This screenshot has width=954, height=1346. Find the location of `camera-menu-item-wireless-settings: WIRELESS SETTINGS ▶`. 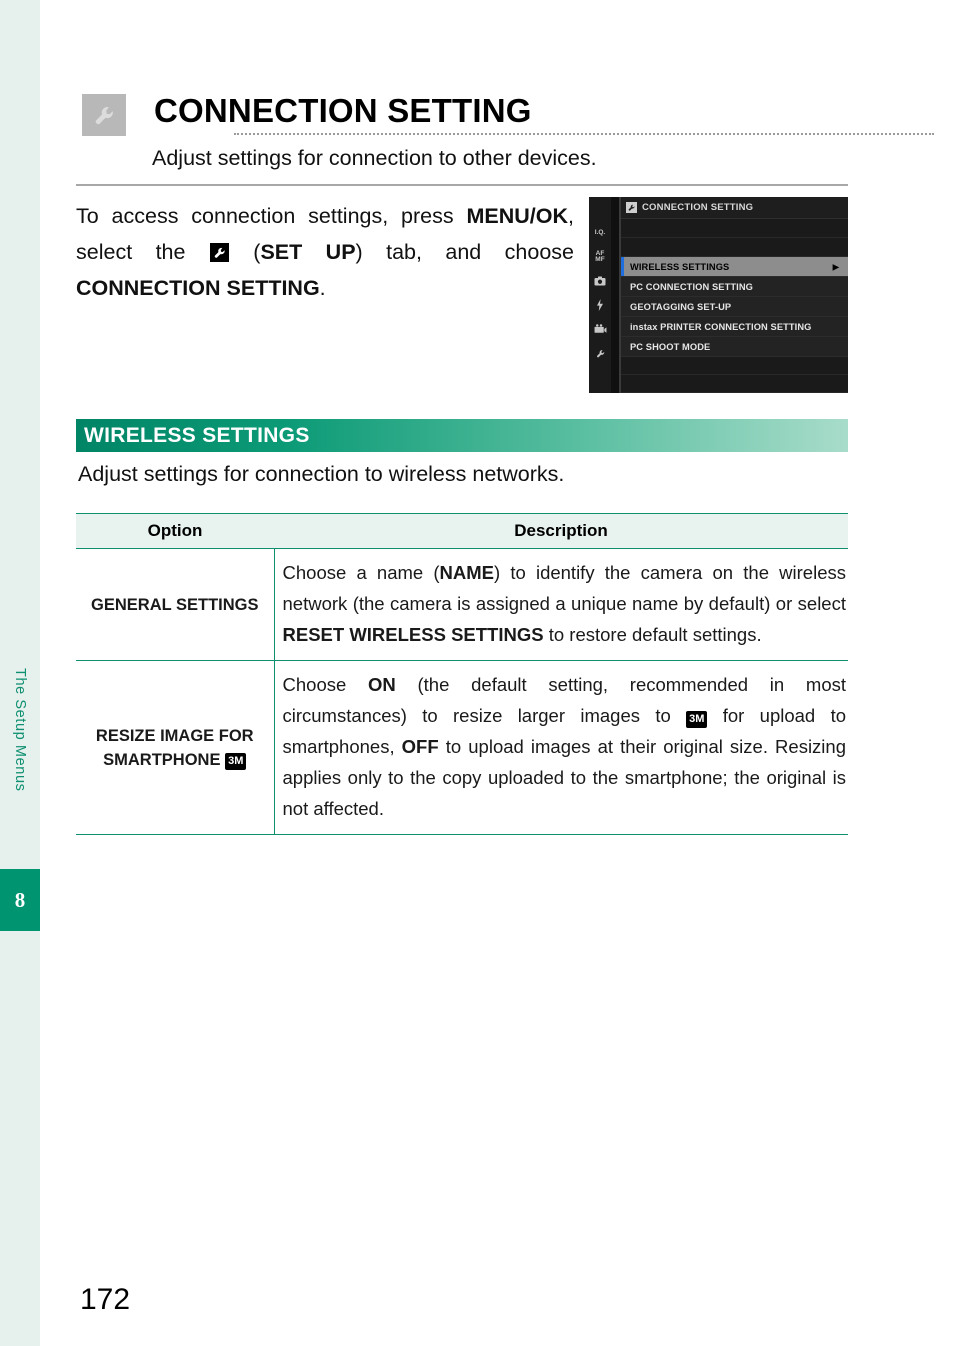

camera-menu-item-wireless-settings: WIRELESS SETTINGS ▶ is located at coordinates (734, 267).